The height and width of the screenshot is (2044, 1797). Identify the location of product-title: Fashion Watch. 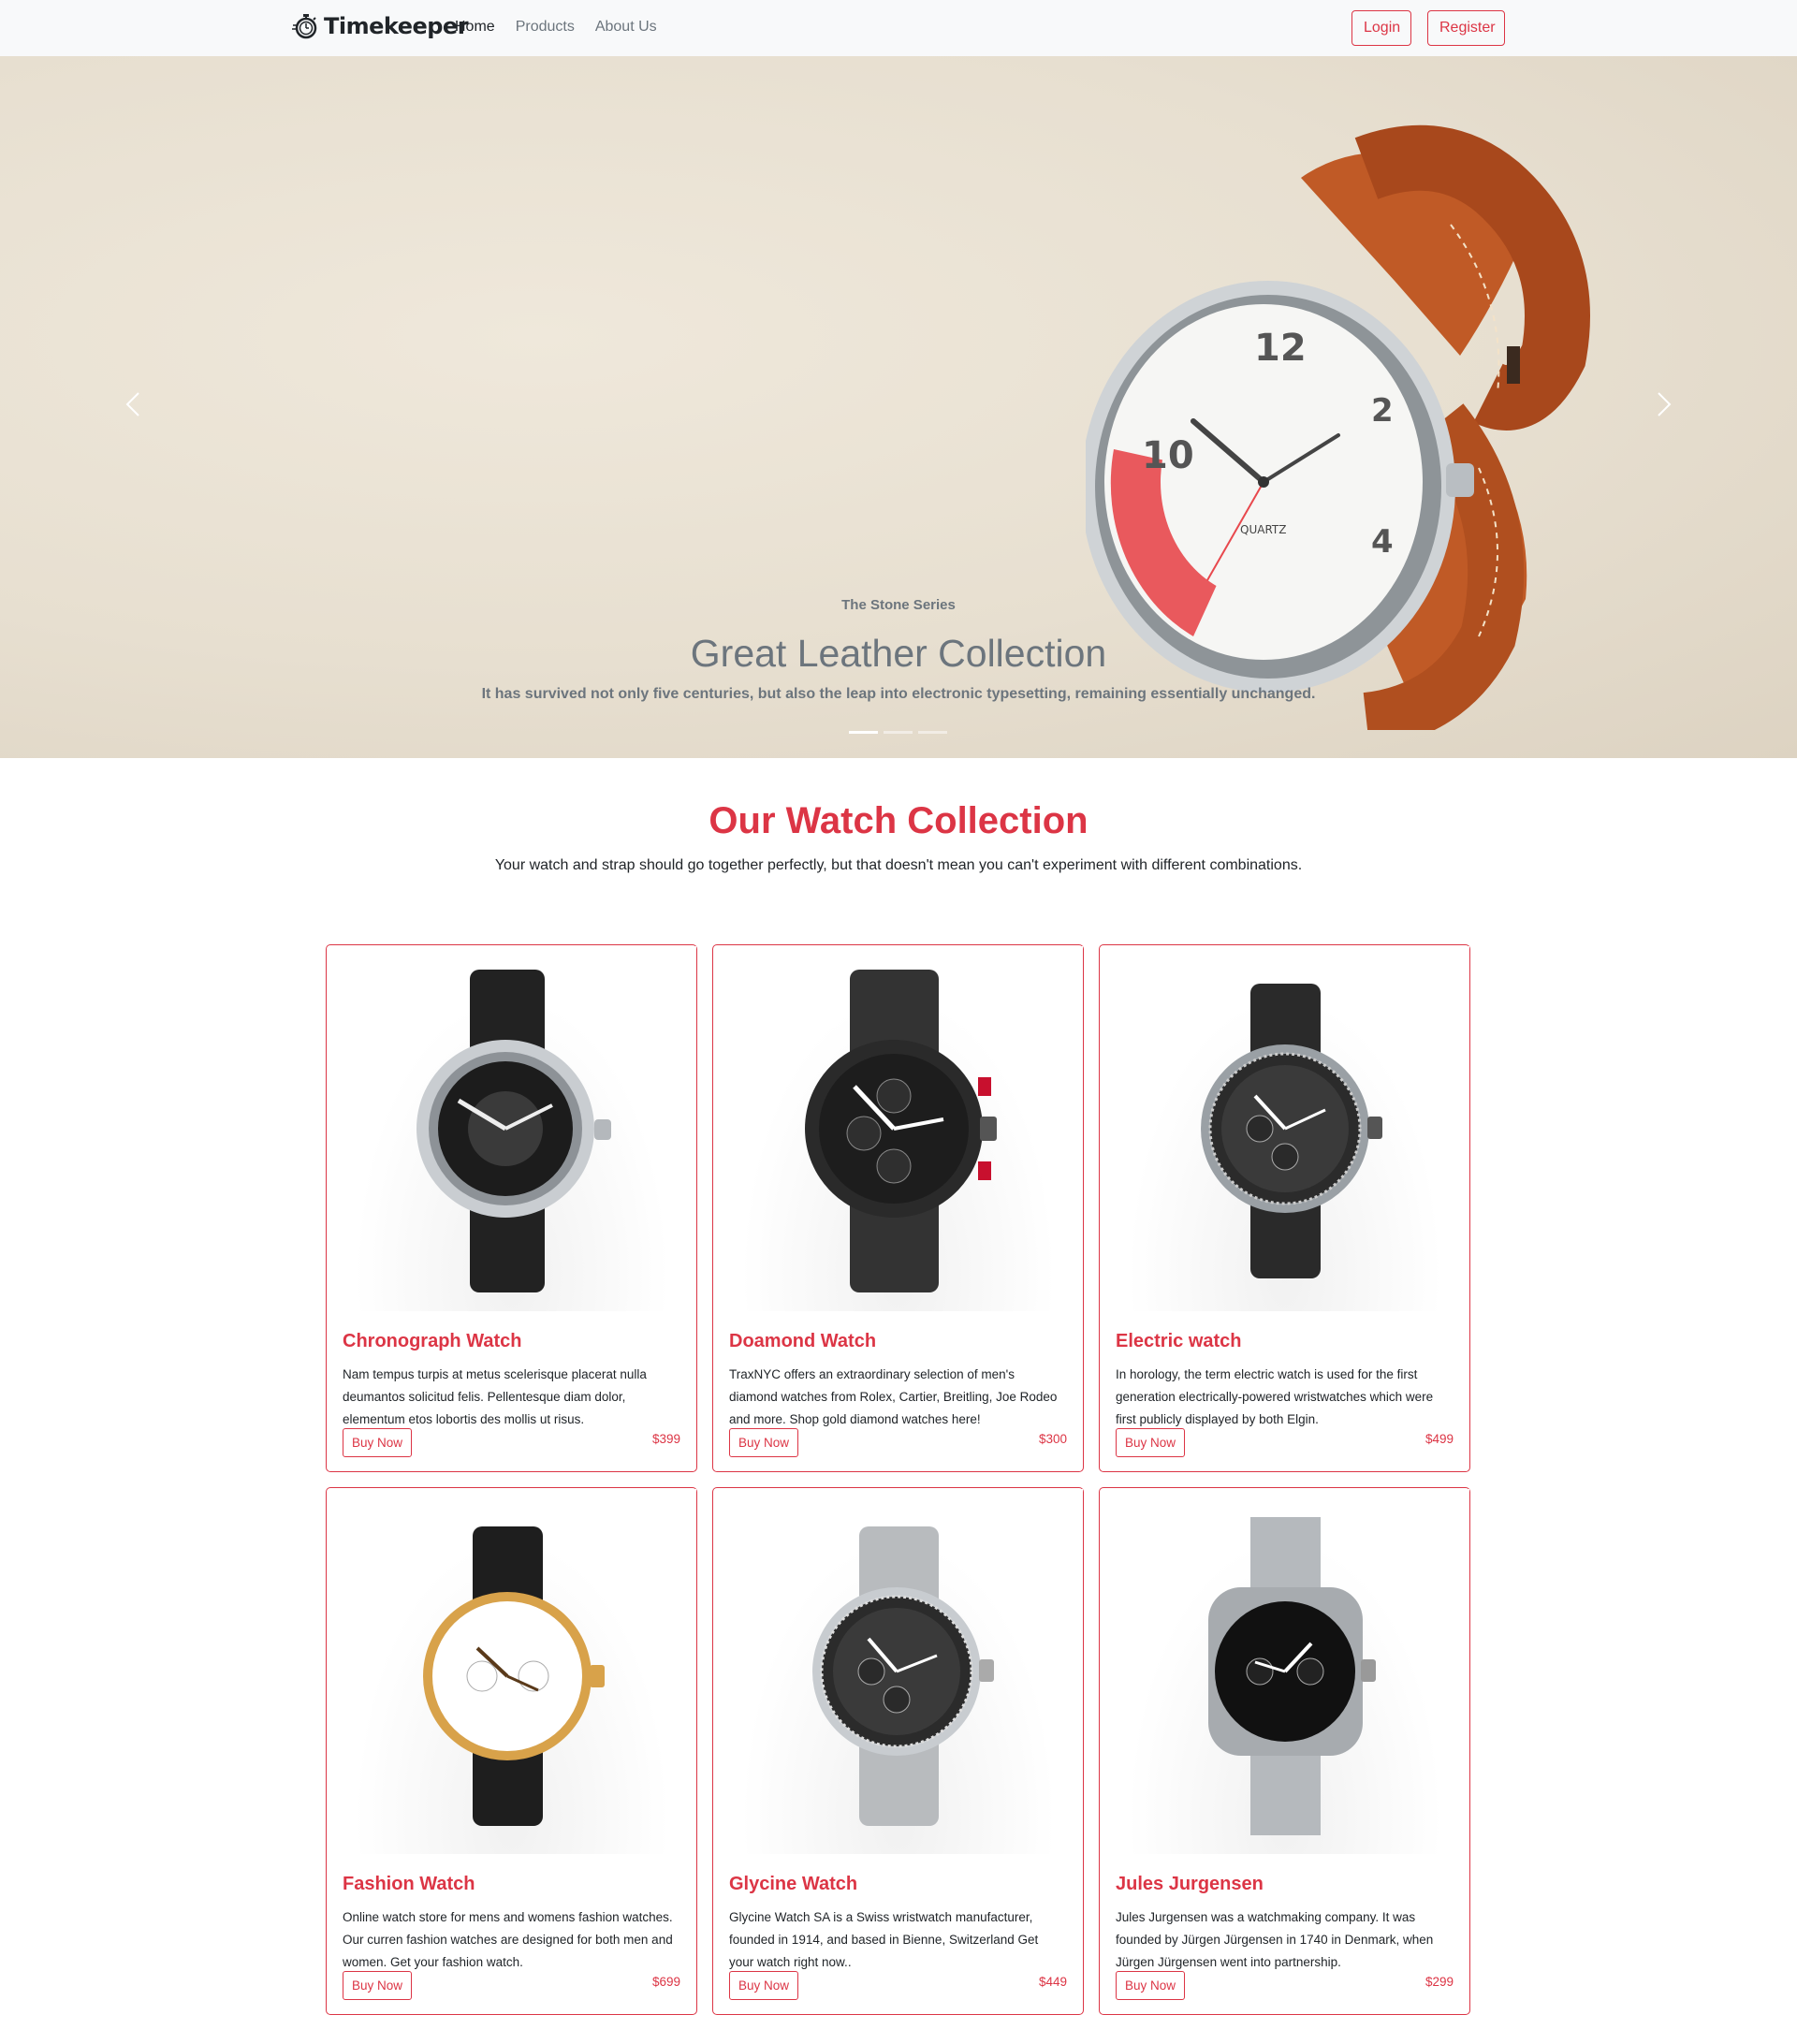
(409, 1884).